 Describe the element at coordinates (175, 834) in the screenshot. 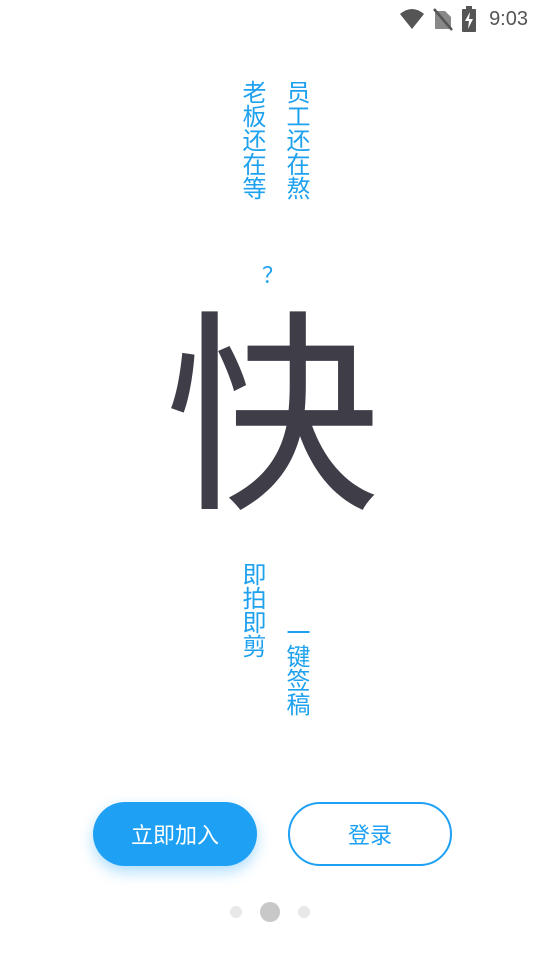

I see `join-now-button: 立即加入` at that location.